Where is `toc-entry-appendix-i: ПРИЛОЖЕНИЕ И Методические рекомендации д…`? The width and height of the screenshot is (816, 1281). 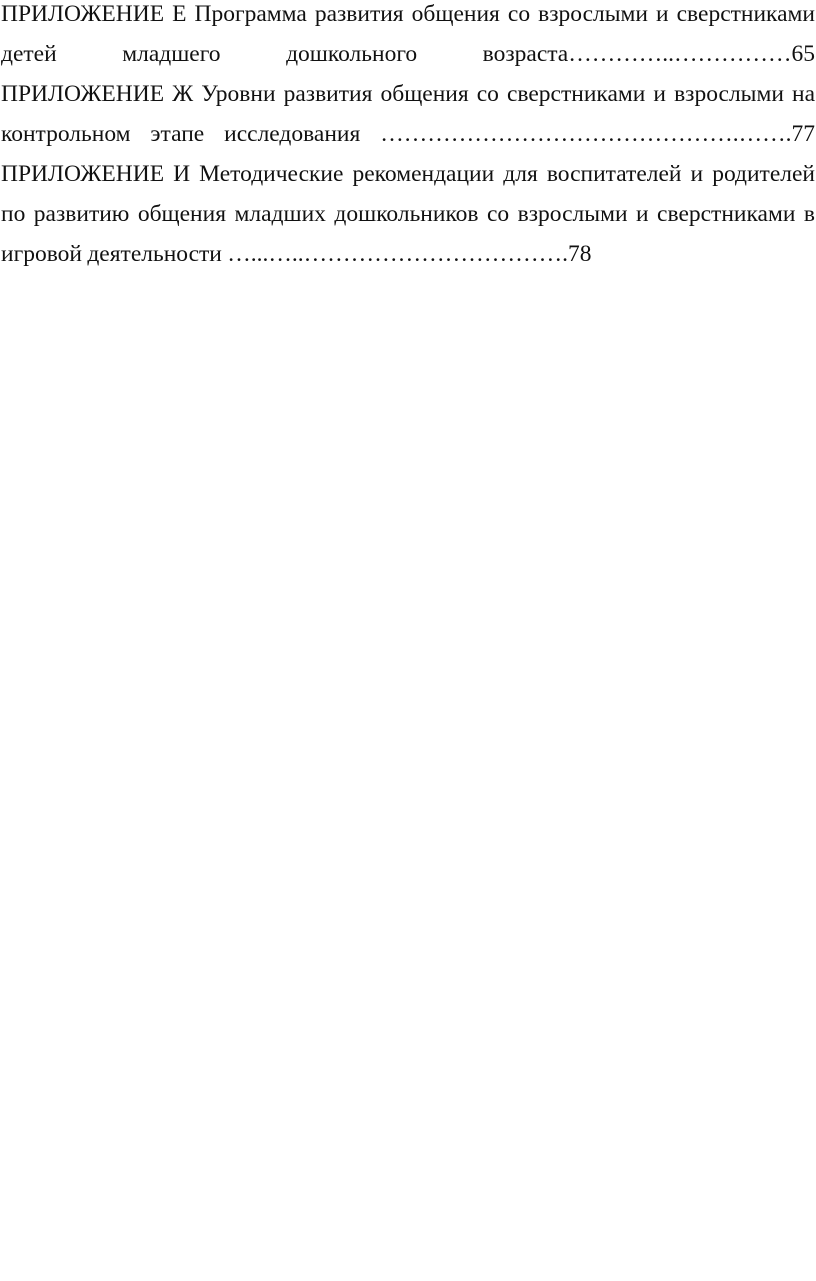 toc-entry-appendix-i: ПРИЛОЖЕНИЕ И Методические рекомендации д… is located at coordinates (408, 214).